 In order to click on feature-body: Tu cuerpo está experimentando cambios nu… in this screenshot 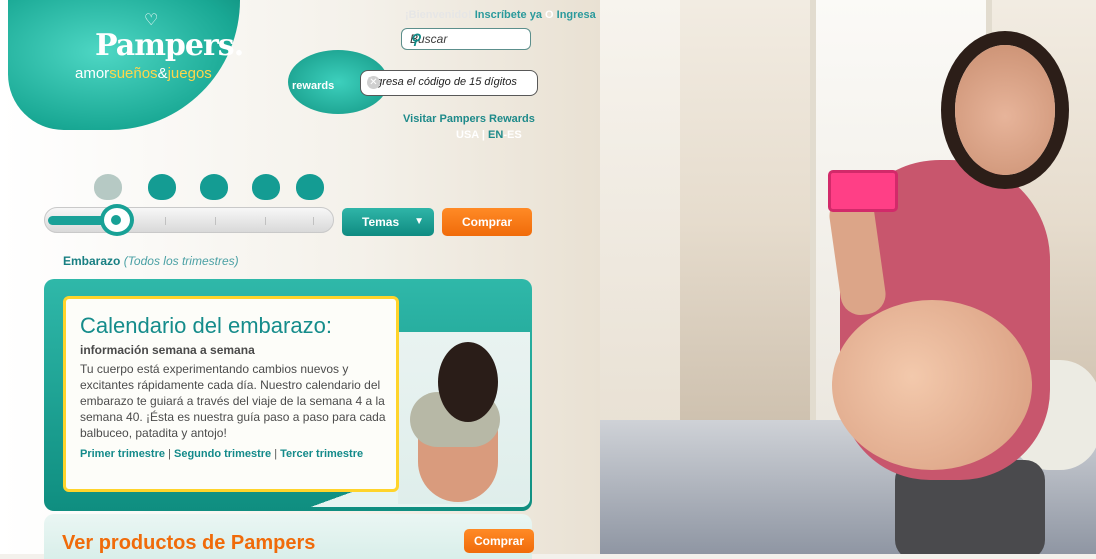, I will do `click(233, 401)`.